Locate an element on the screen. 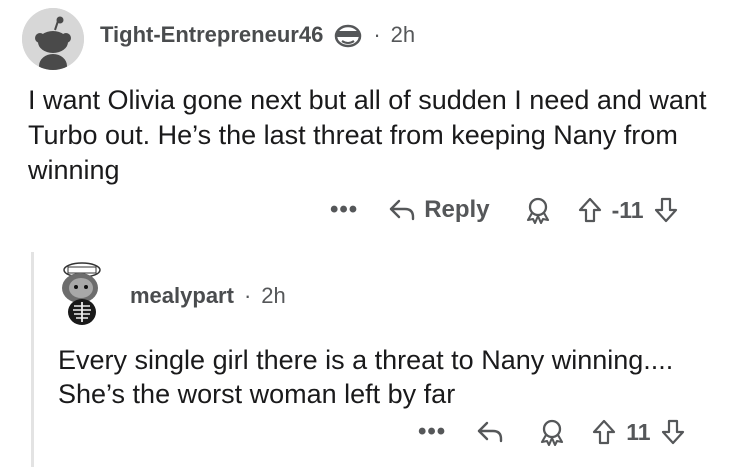 The image size is (750, 467). vote-controls: -11 is located at coordinates (628, 210).